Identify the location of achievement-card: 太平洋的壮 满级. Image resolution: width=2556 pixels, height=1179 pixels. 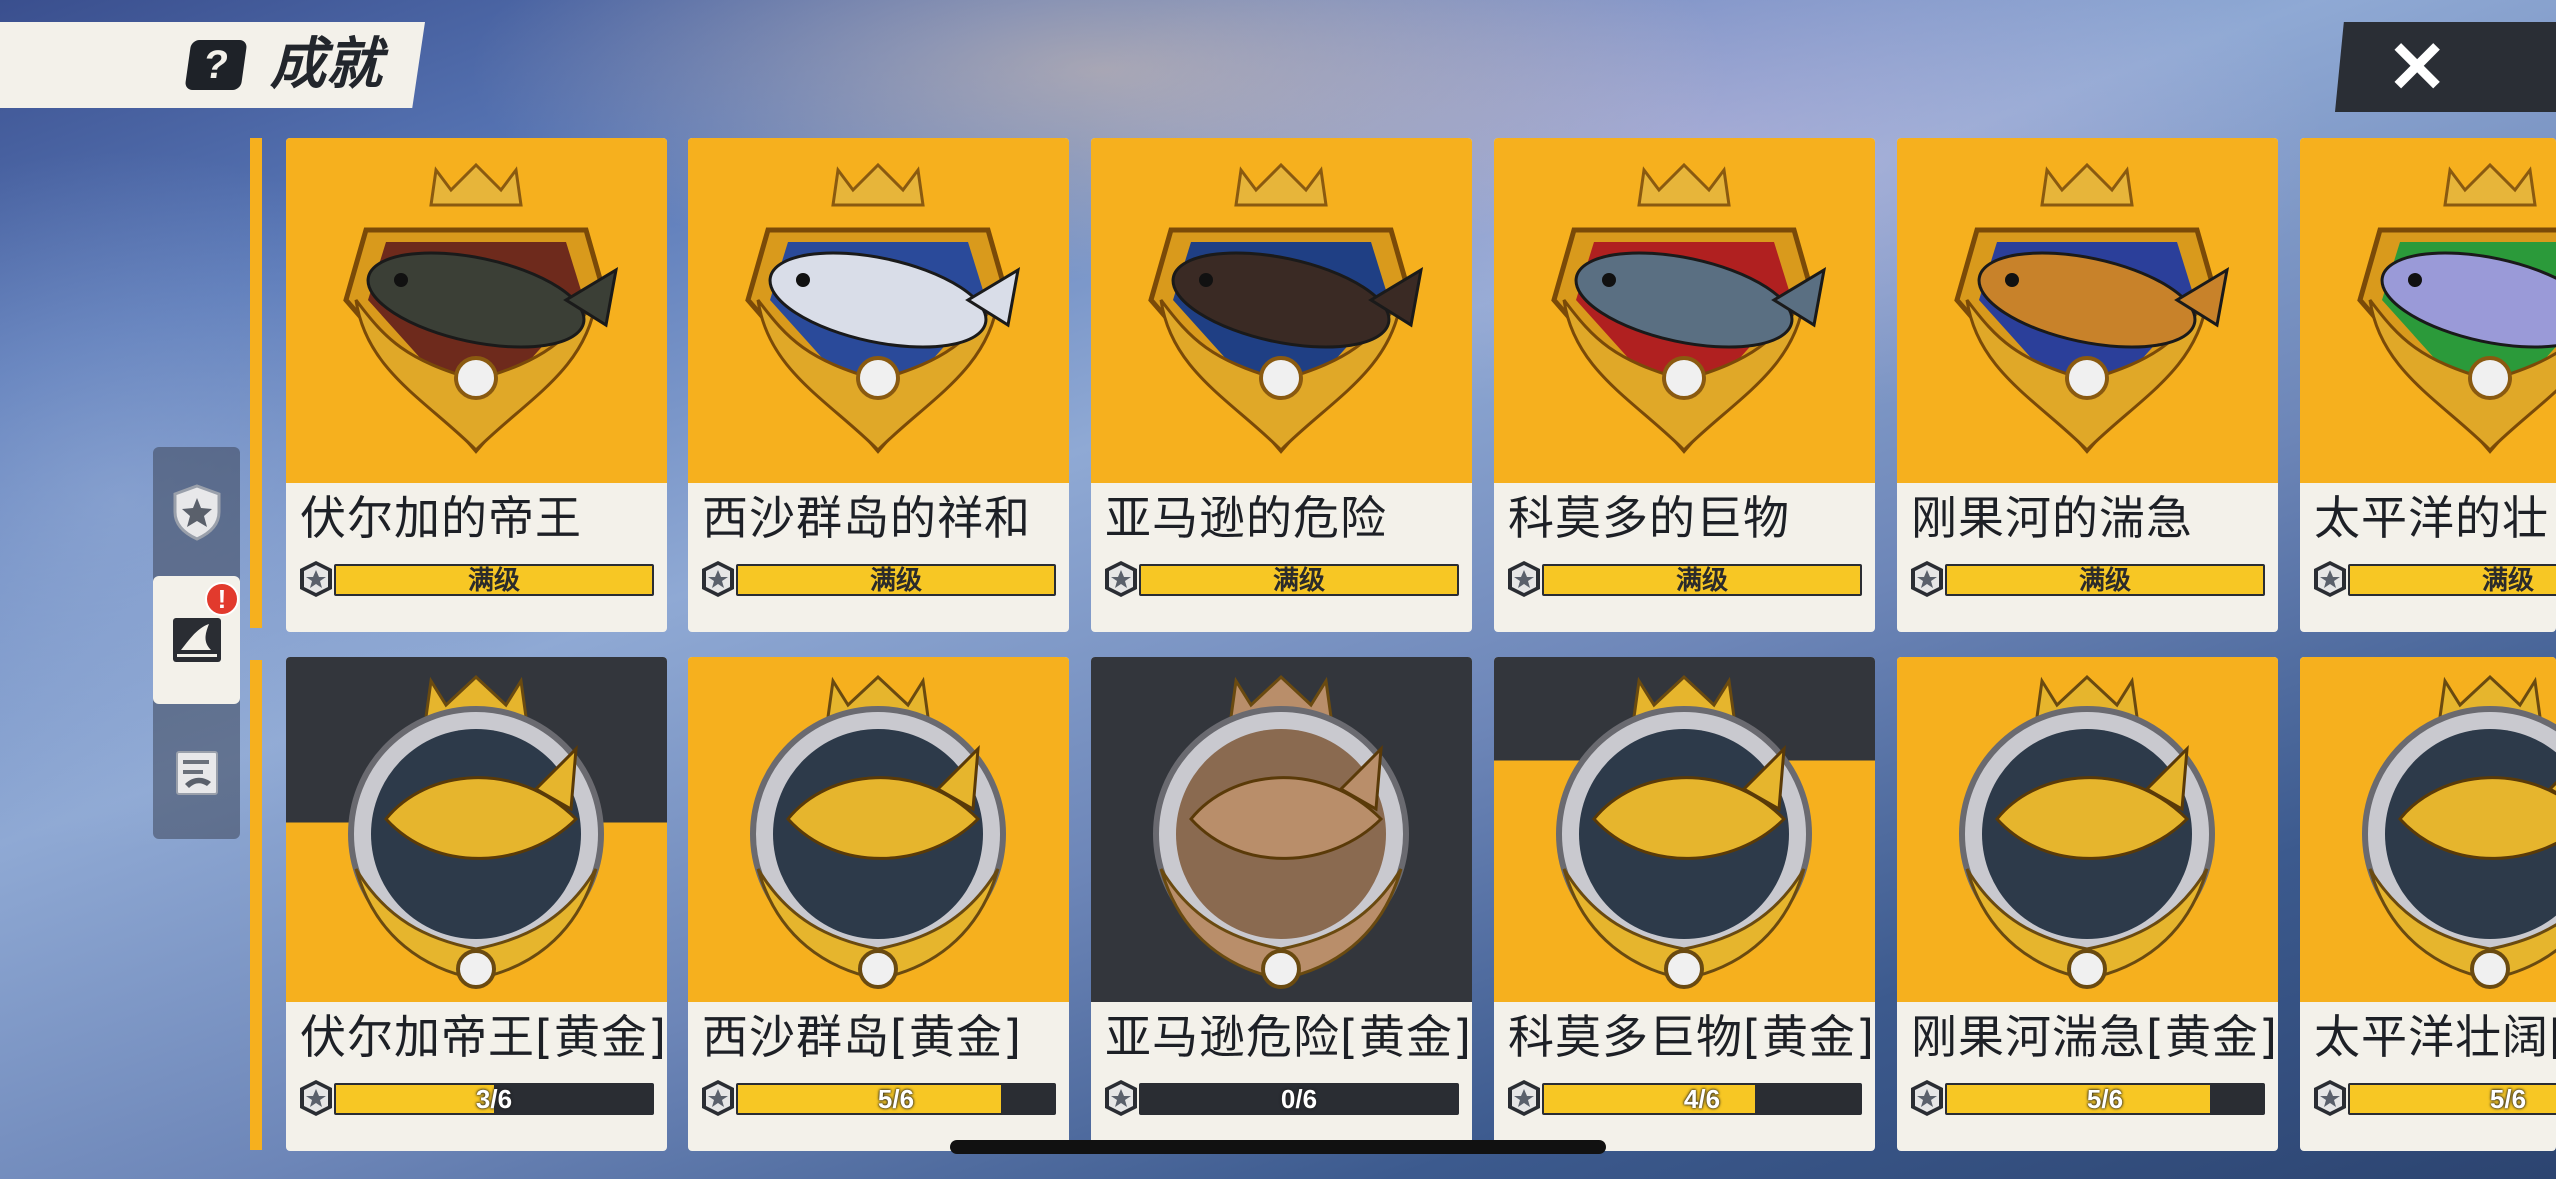
(2428, 385).